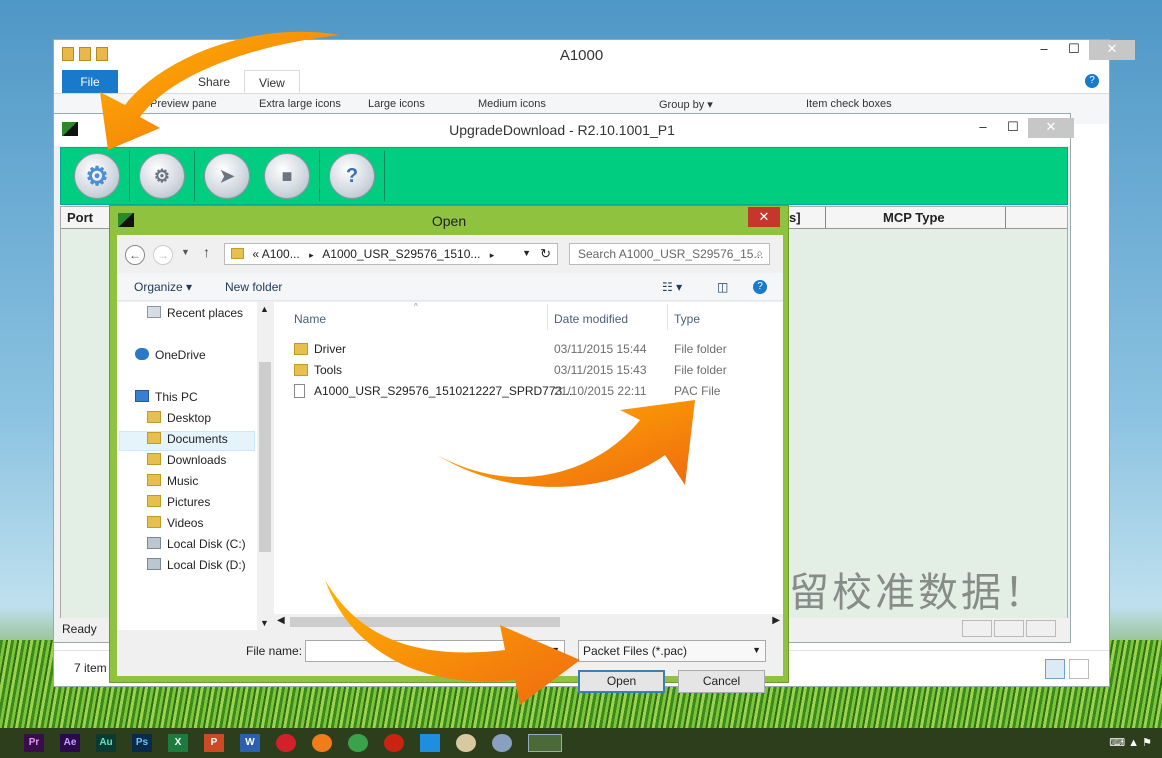  Describe the element at coordinates (394, 743) in the screenshot. I see `taskbar-app-media-icon` at that location.